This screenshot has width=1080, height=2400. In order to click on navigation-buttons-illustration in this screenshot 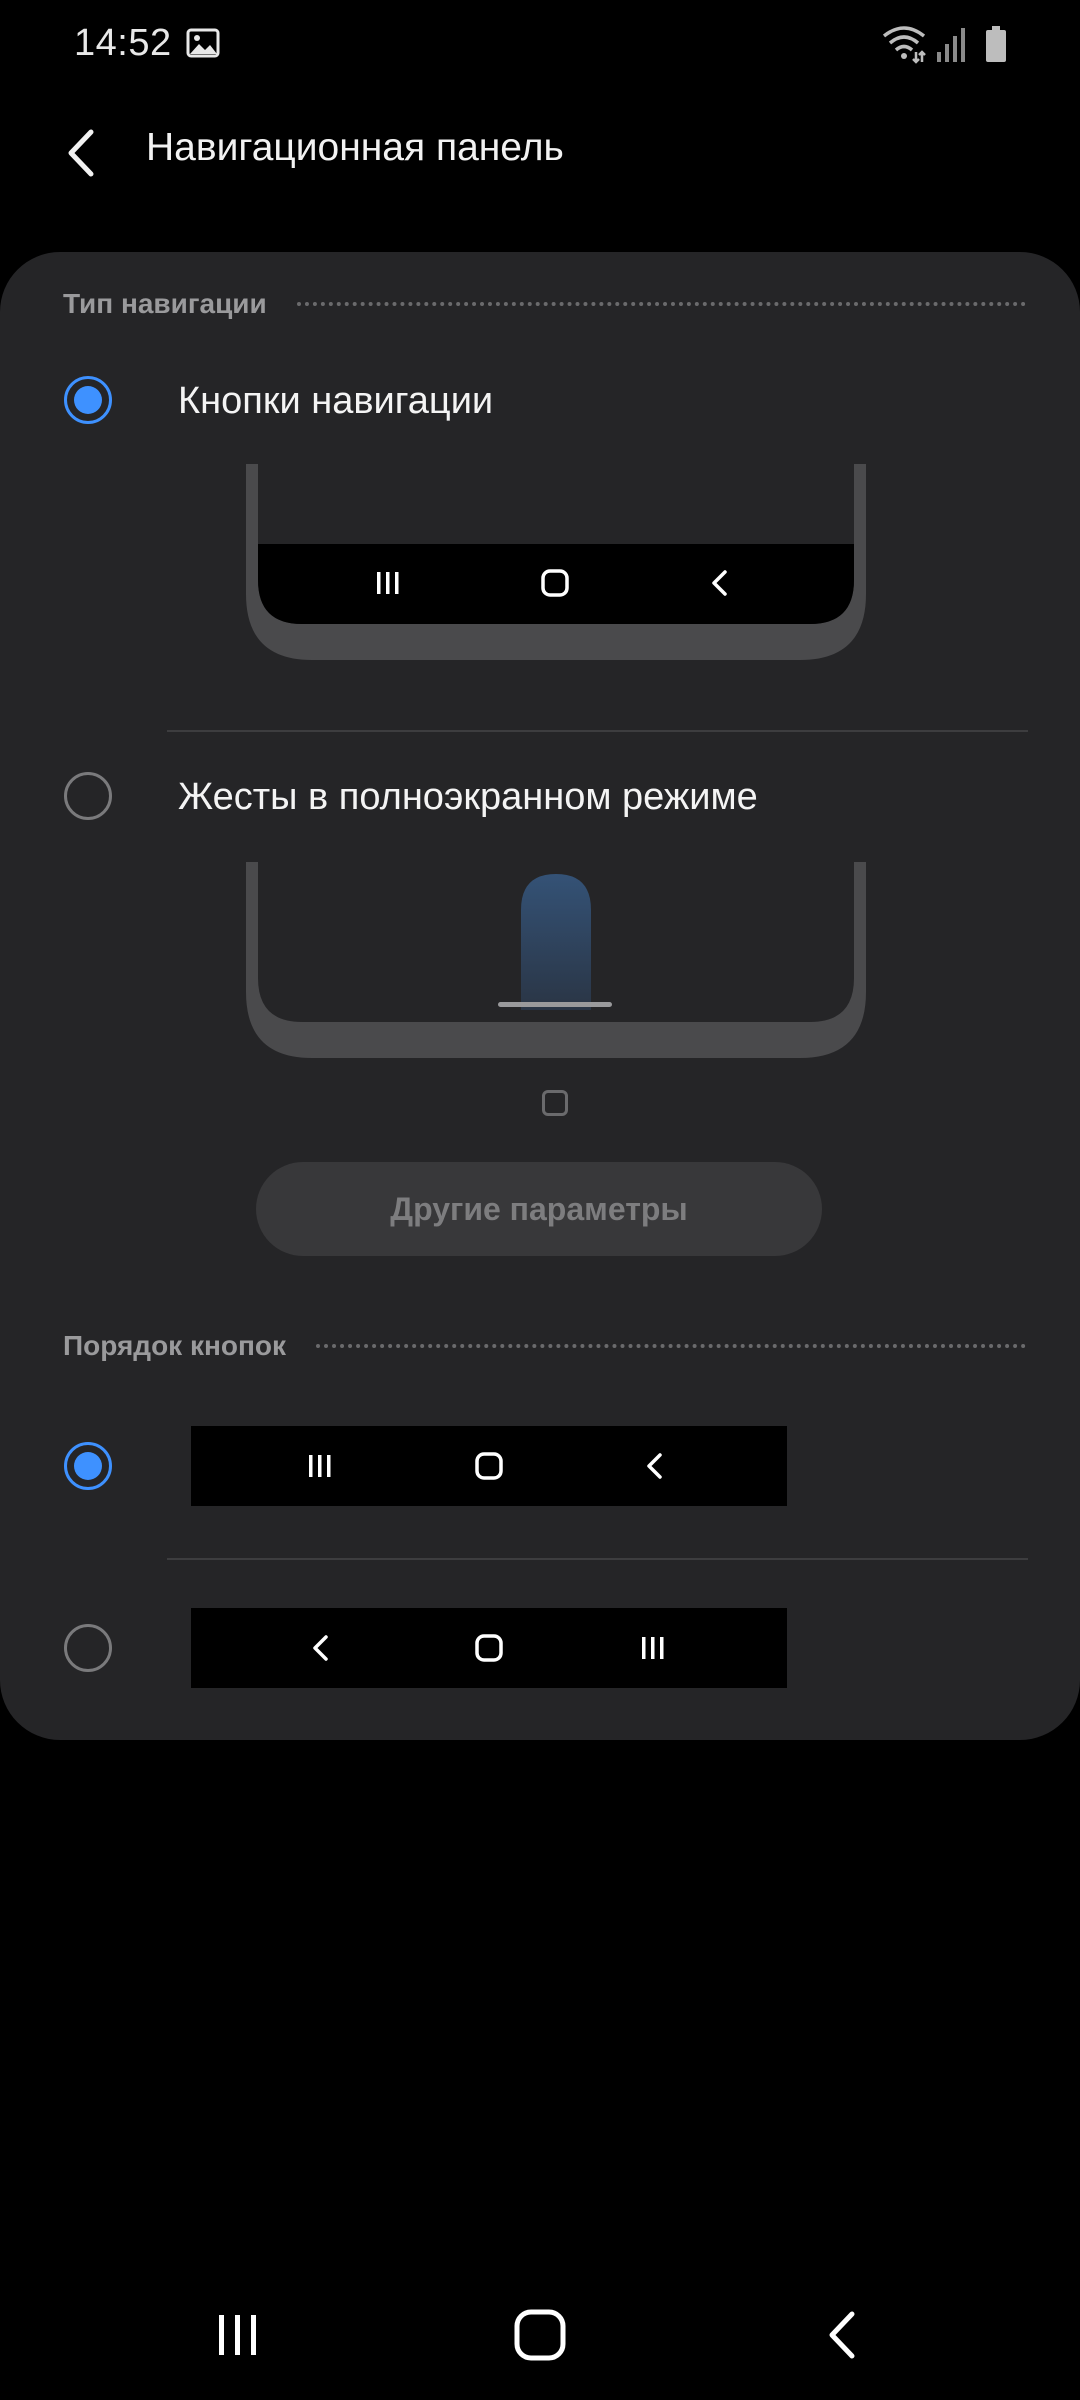, I will do `click(556, 564)`.